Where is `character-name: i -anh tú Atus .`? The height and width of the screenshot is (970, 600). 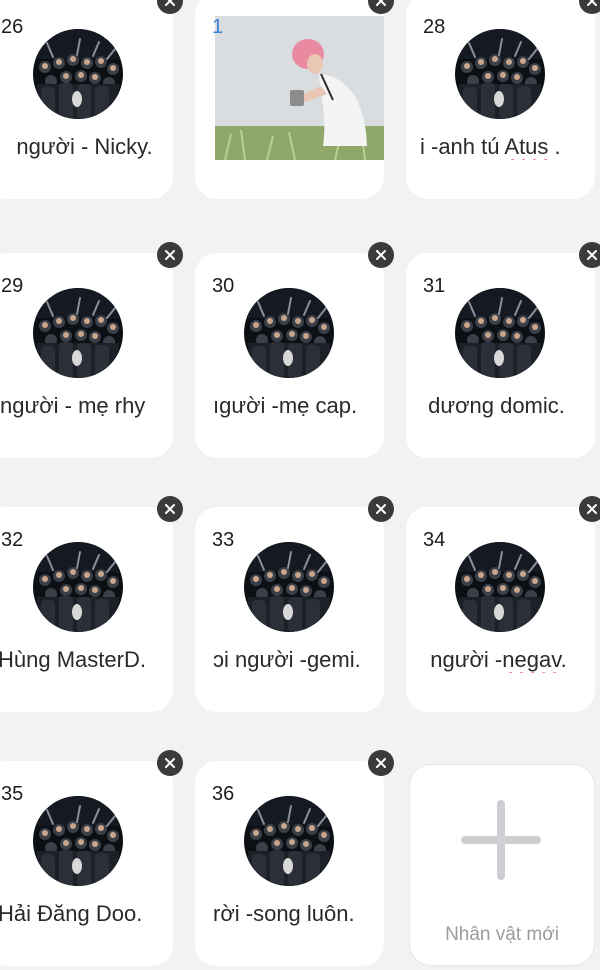 character-name: i -anh tú Atus . is located at coordinates (500, 147).